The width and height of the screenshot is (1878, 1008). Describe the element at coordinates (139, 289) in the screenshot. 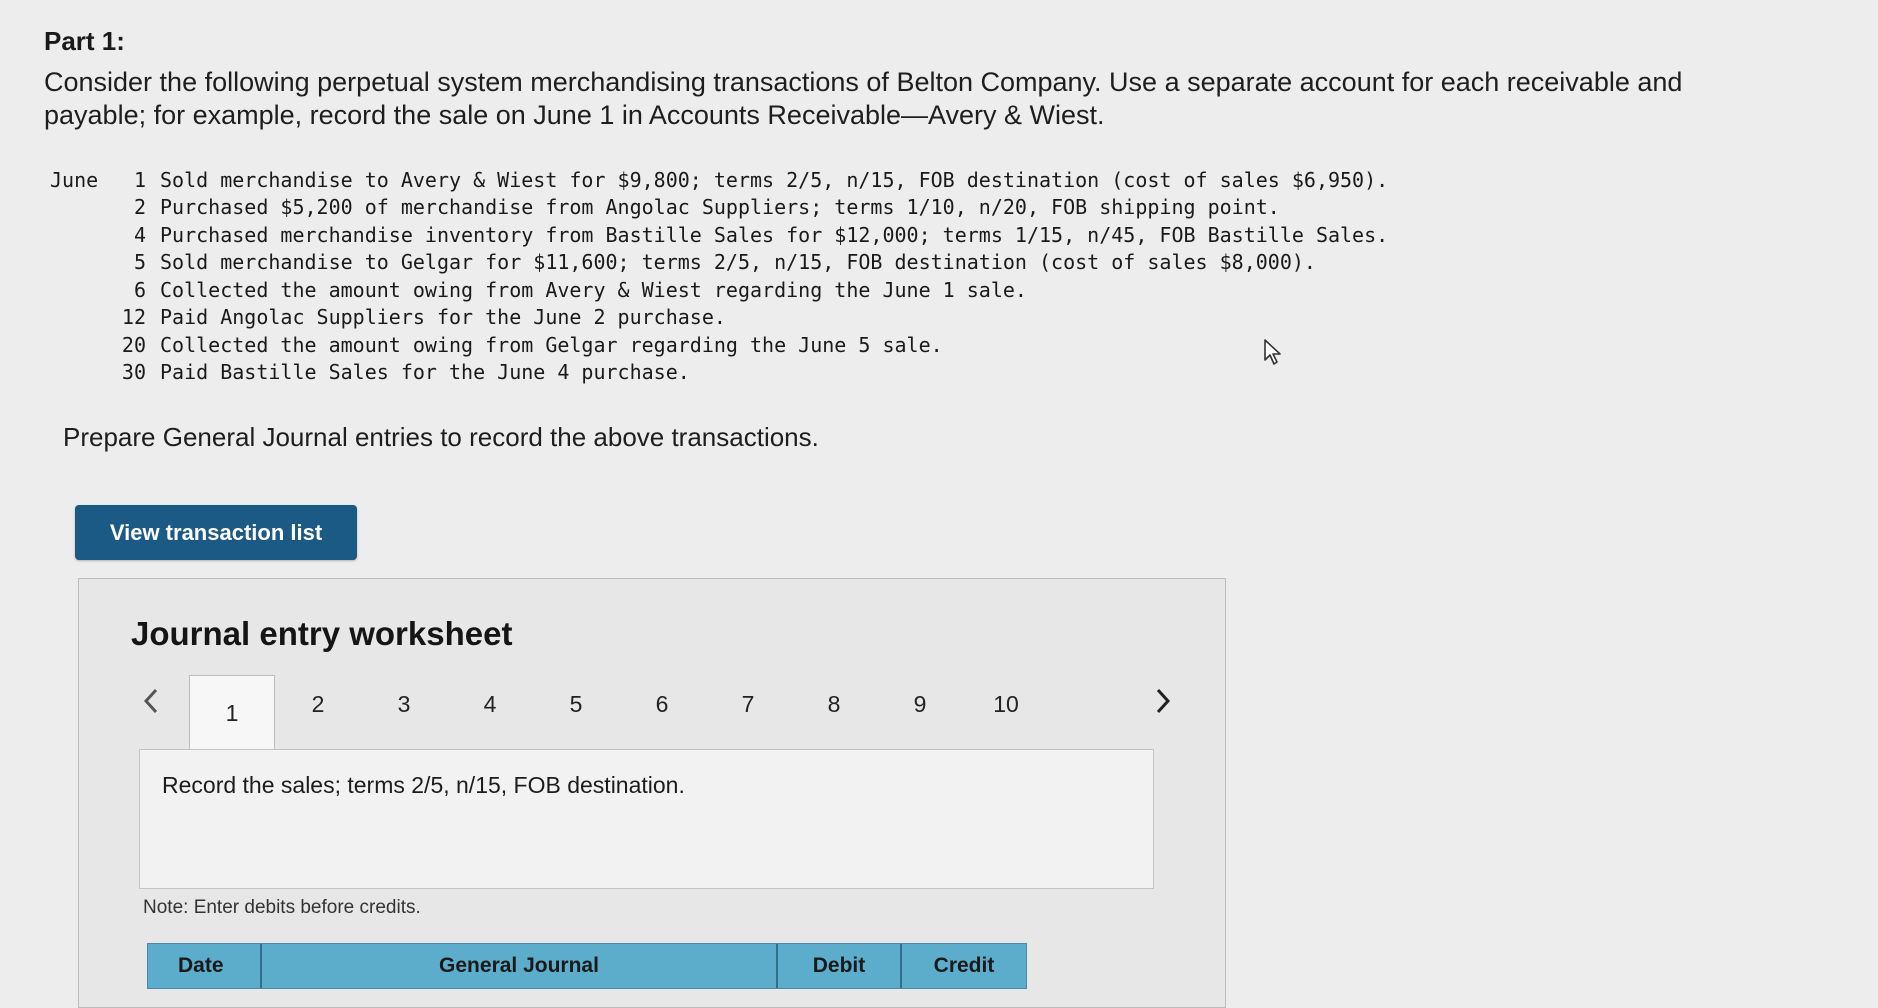

I see `transaction-day: 6` at that location.